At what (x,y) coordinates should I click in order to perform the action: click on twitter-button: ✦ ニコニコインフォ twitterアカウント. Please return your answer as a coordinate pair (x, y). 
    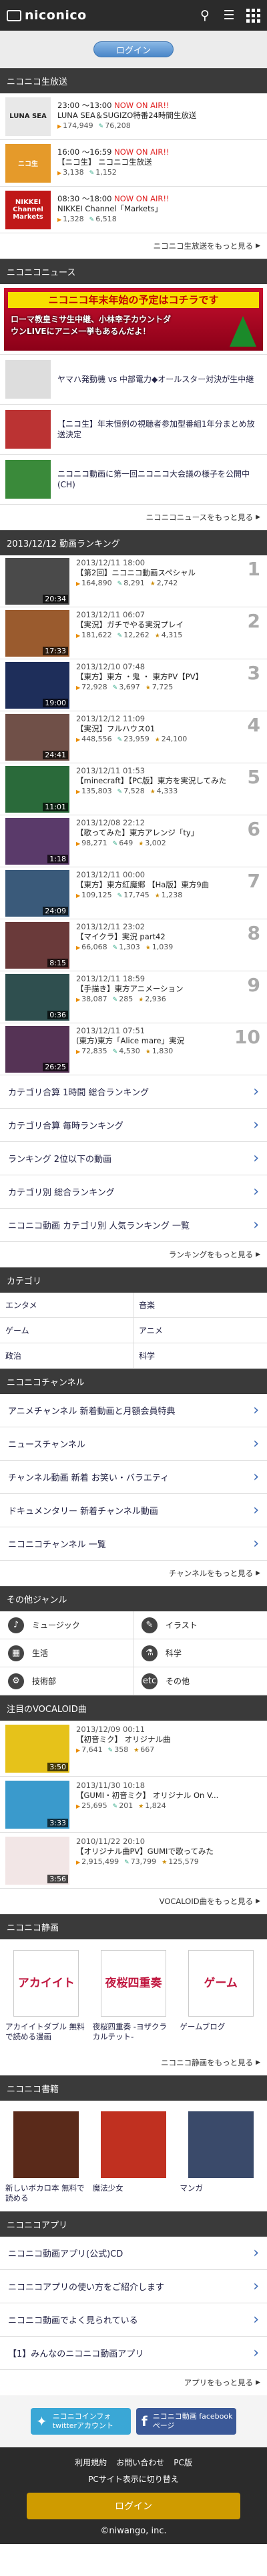
    Looking at the image, I should click on (81, 2421).